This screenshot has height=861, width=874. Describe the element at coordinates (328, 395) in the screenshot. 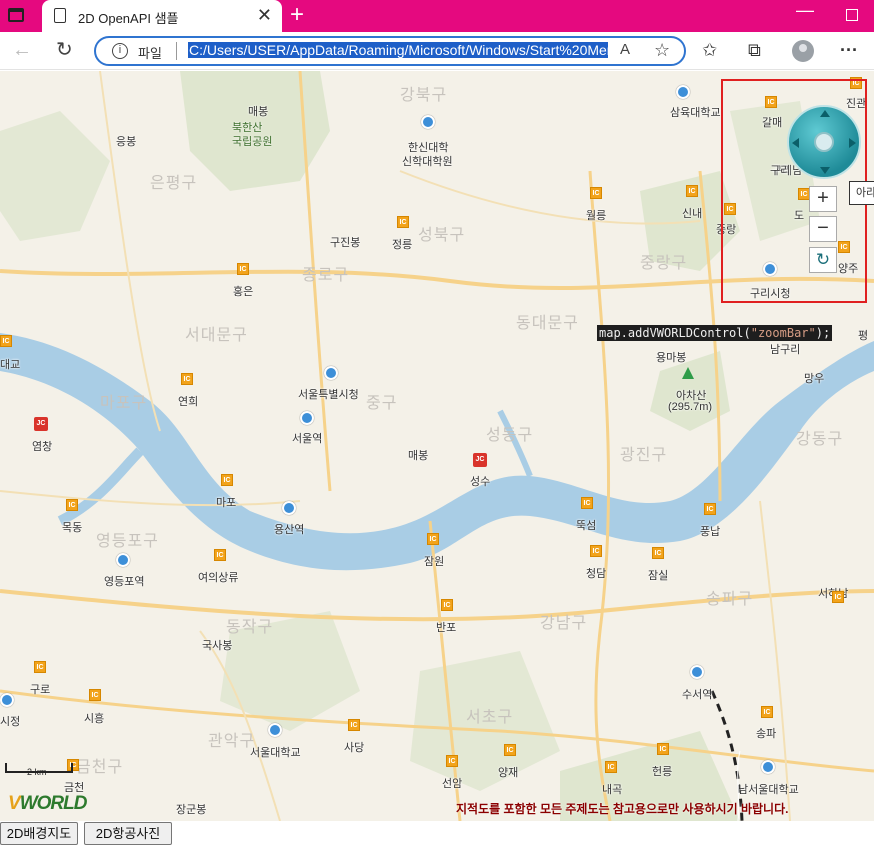

I see `place-label: 서울특별시청` at that location.